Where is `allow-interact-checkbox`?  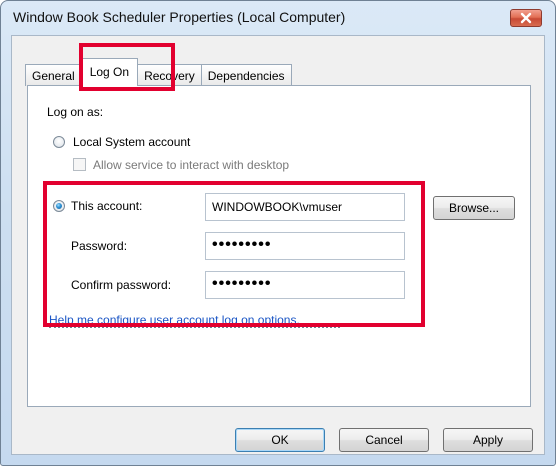 allow-interact-checkbox is located at coordinates (79, 164).